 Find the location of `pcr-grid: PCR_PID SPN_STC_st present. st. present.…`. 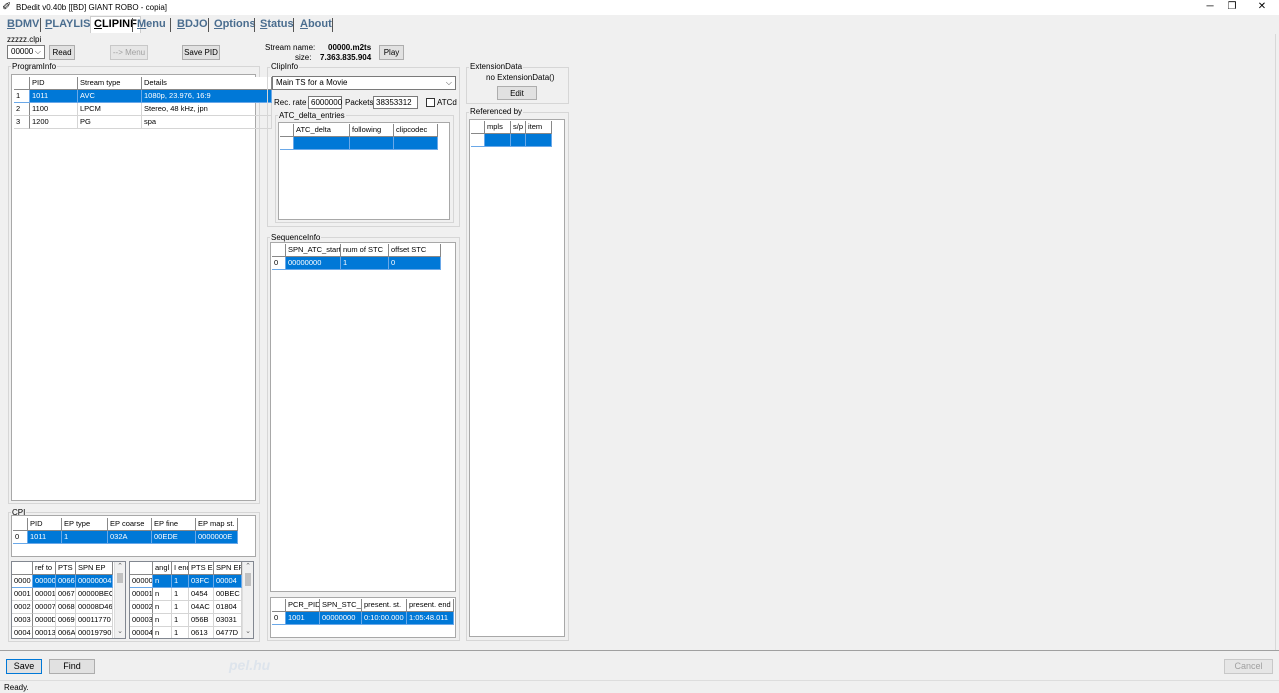

pcr-grid: PCR_PID SPN_STC_st present. st. present.… is located at coordinates (363, 617).